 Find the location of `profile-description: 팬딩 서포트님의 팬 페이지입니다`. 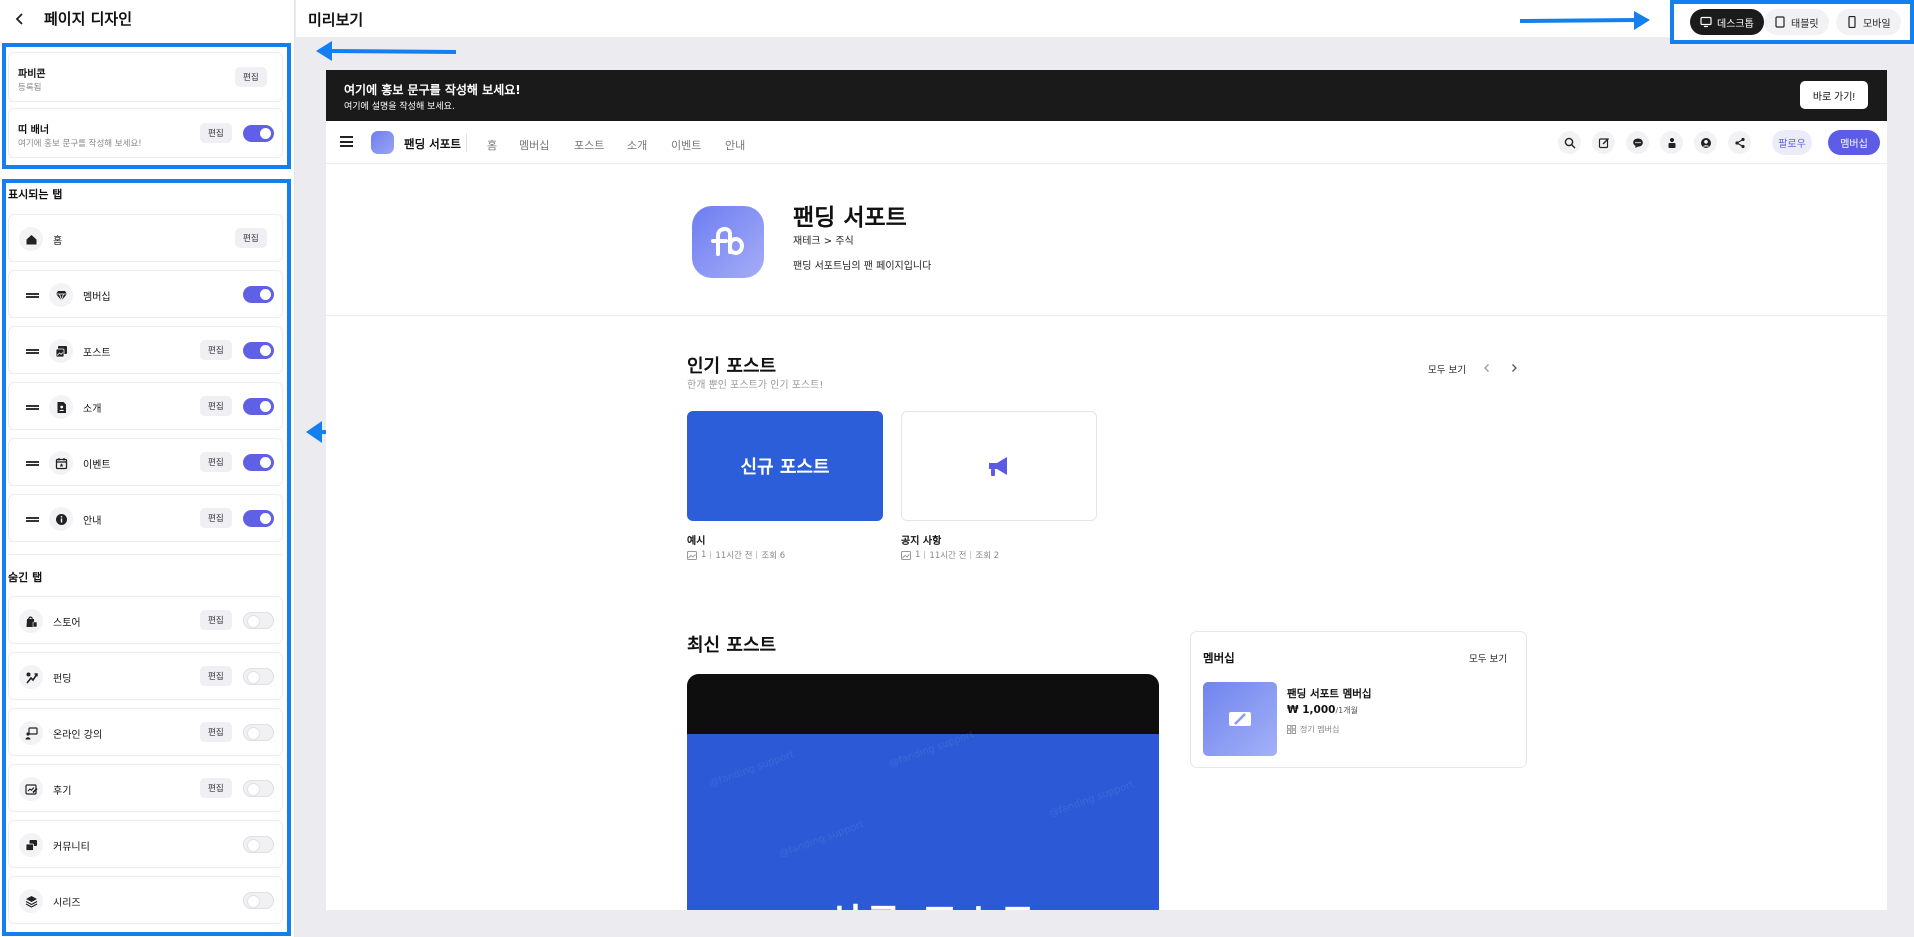

profile-description: 팬딩 서포트님의 팬 페이지입니다 is located at coordinates (862, 266).